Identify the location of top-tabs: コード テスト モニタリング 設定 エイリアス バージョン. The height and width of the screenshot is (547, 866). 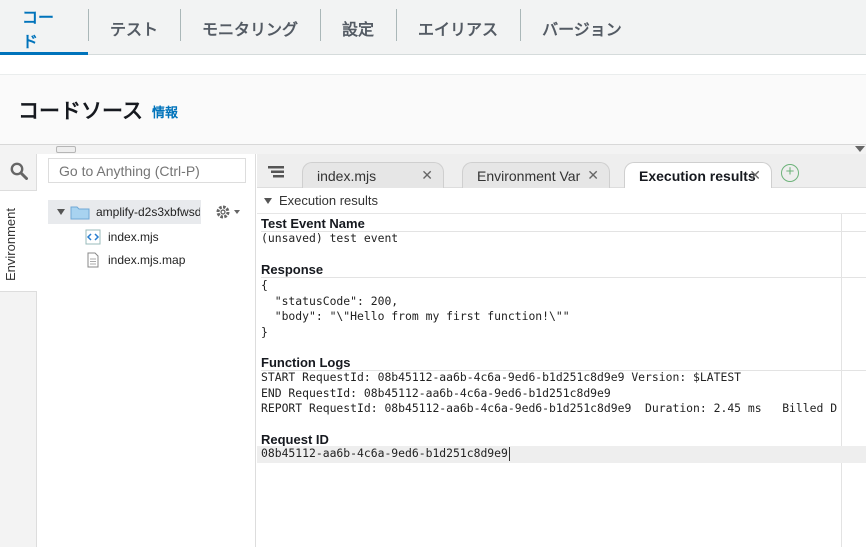
(433, 27).